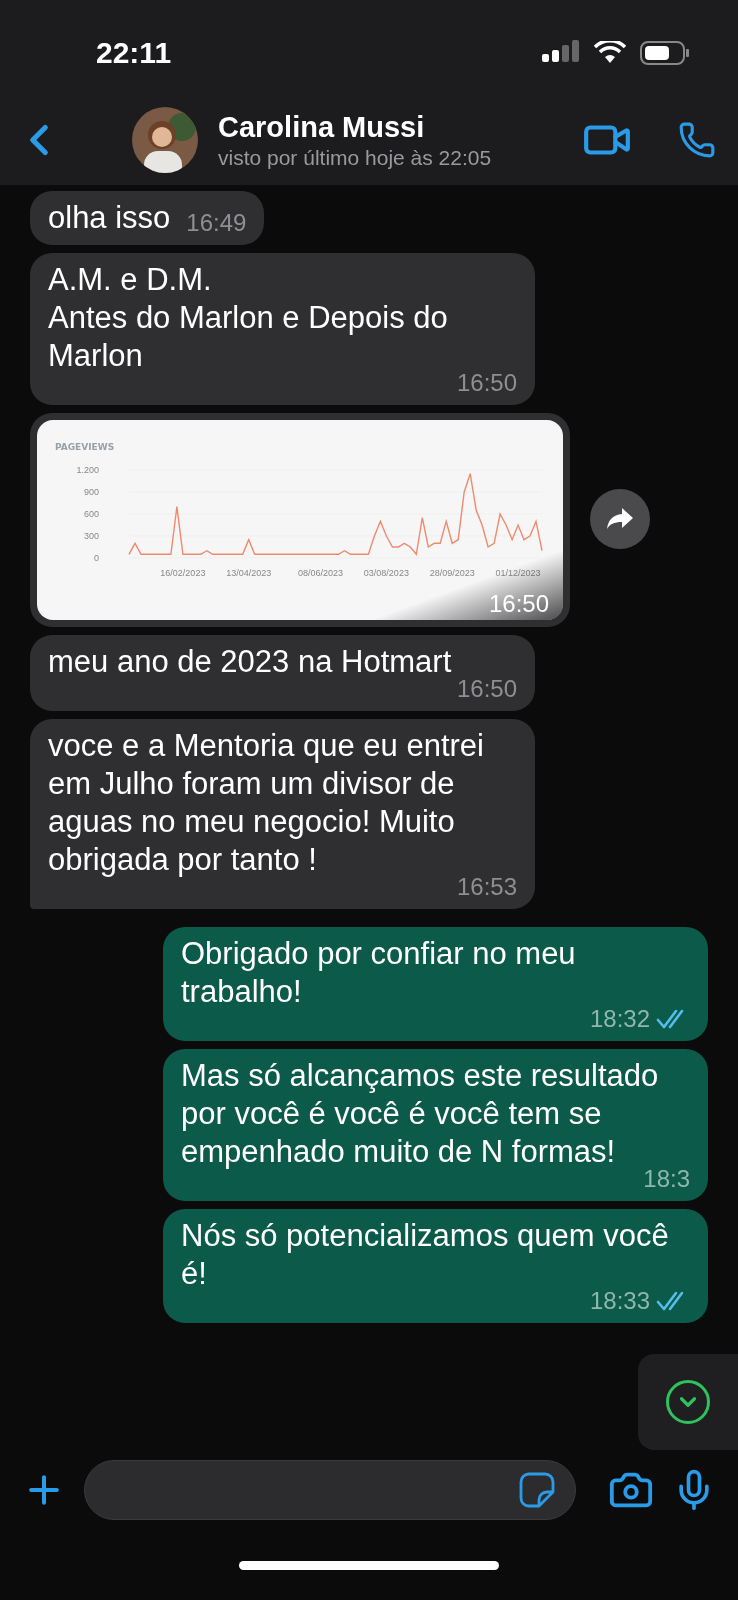 This screenshot has height=1600, width=738. I want to click on message-bubble: A.M. e D.M. Antes do Marlon e Depois do Marlon 16:50, so click(282, 329).